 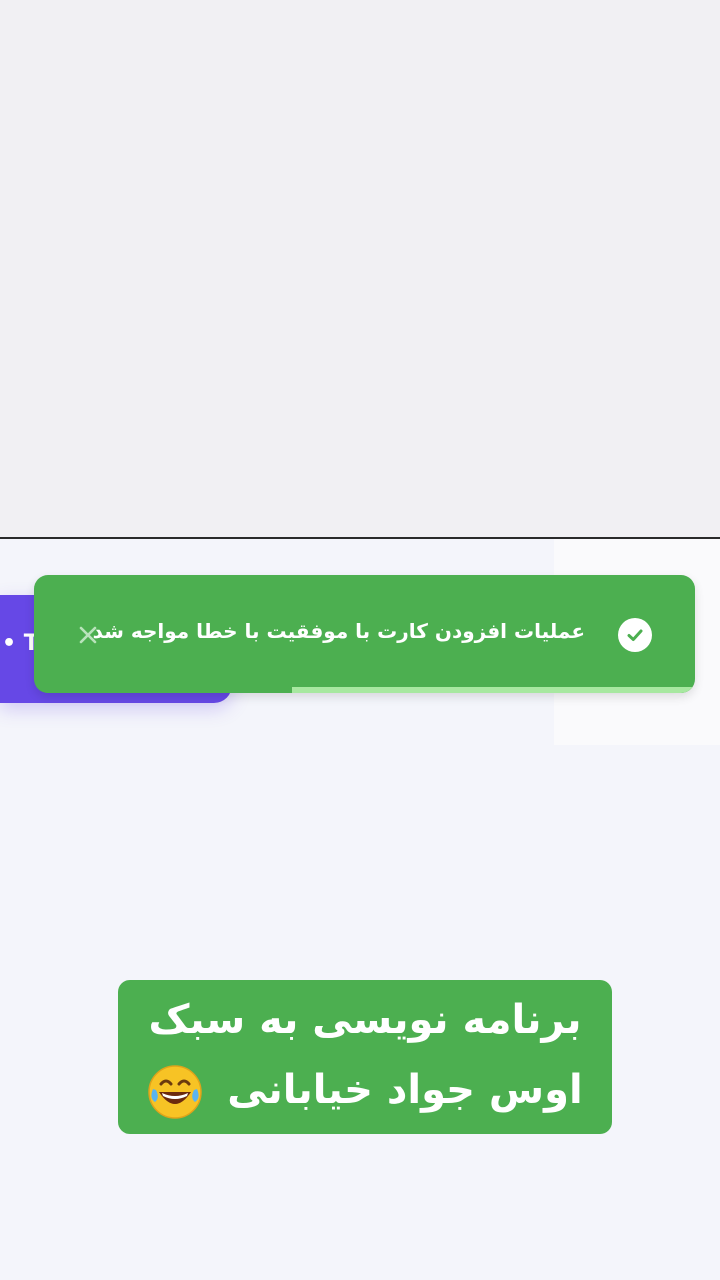 What do you see at coordinates (88, 635) in the screenshot?
I see `close-icon` at bounding box center [88, 635].